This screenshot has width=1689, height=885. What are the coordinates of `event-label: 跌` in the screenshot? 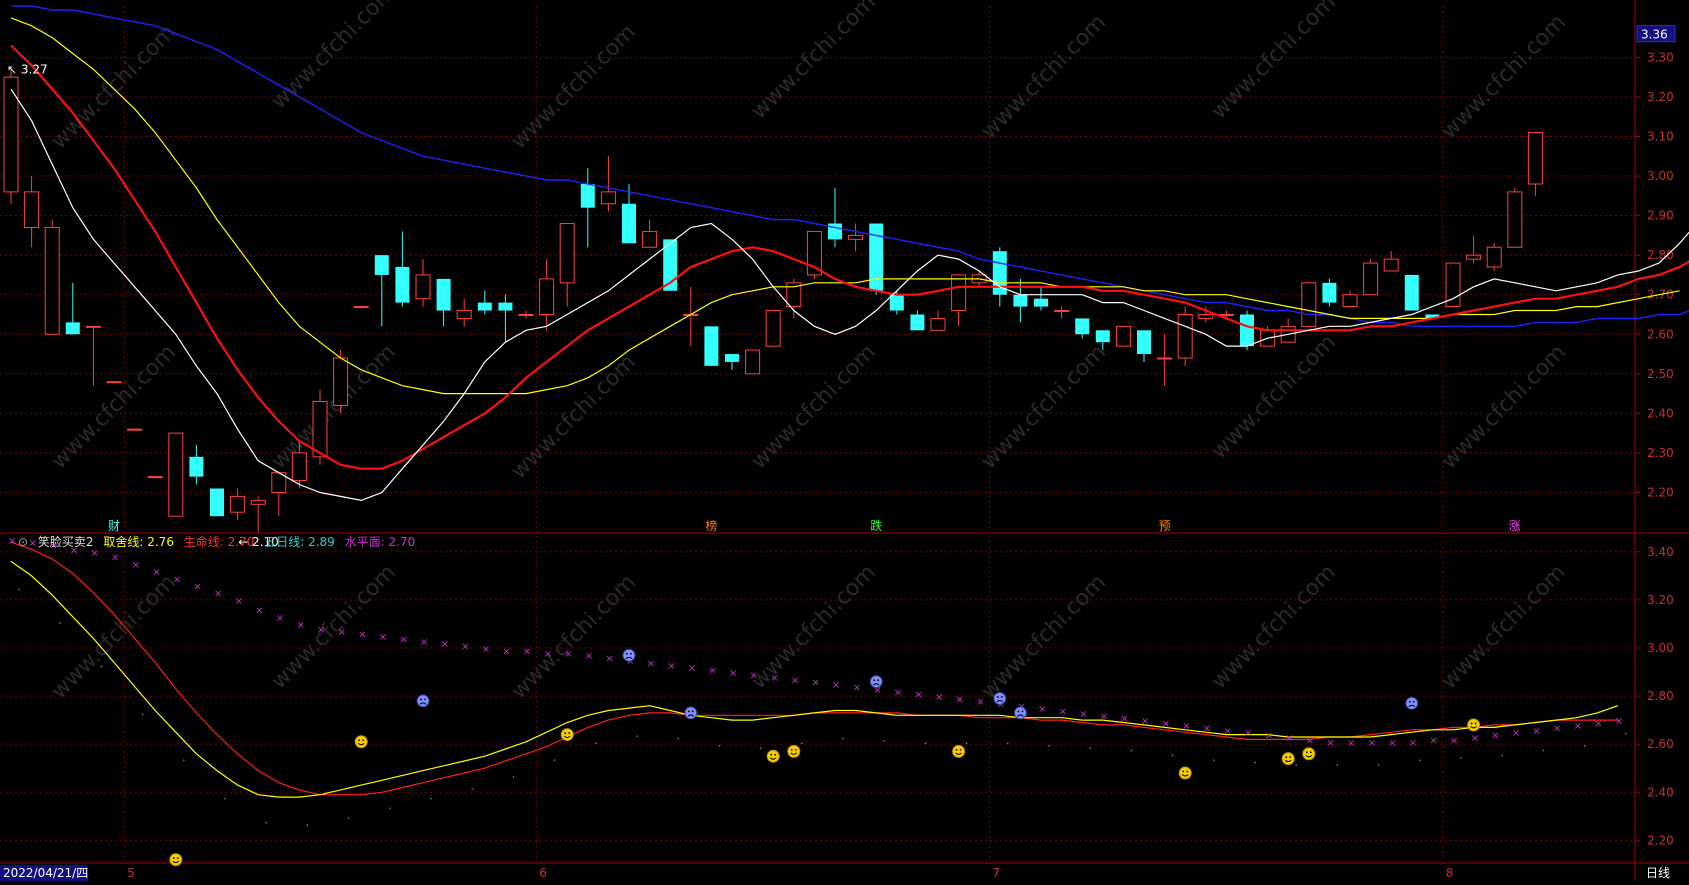 It's located at (876, 525).